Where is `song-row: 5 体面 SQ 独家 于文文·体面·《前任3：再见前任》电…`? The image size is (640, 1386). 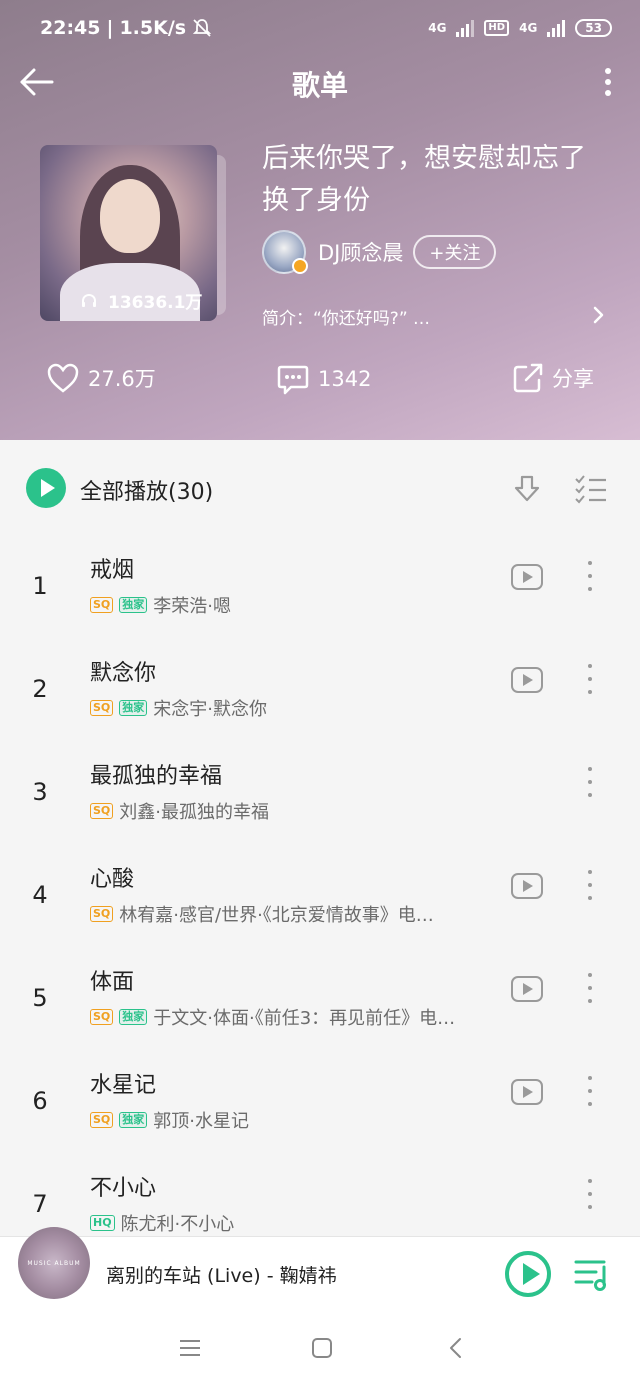
song-row: 5 体面 SQ 独家 于文文·体面·《前任3：再见前任》电… is located at coordinates (320, 1001).